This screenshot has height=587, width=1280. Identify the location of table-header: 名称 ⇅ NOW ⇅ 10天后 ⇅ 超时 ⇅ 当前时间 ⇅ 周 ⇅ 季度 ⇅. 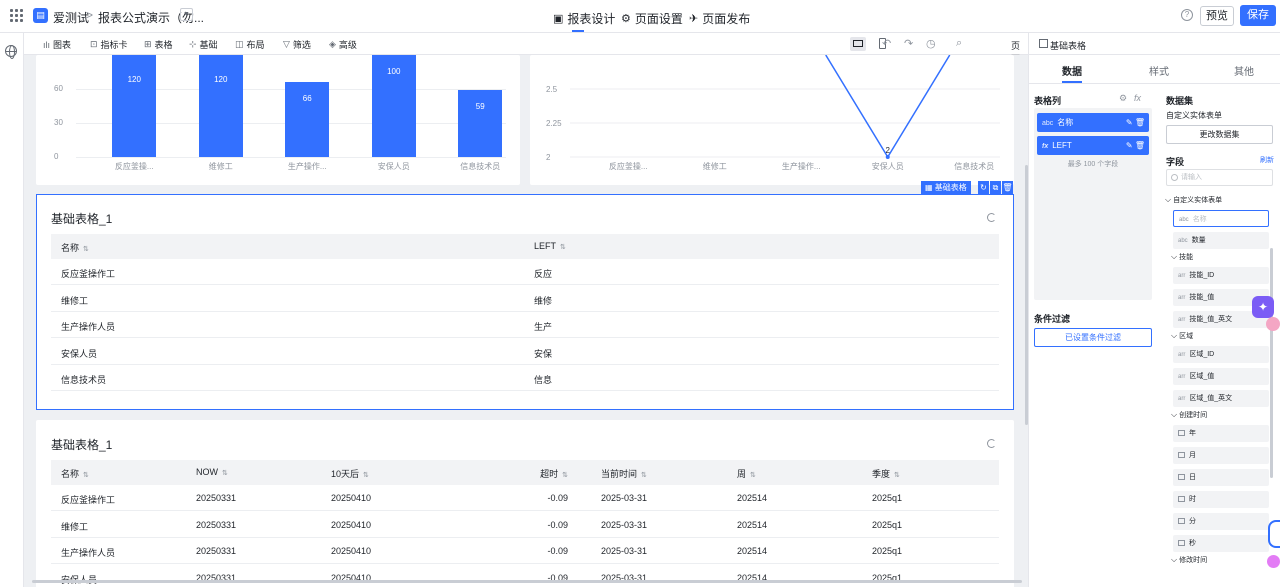
(525, 472).